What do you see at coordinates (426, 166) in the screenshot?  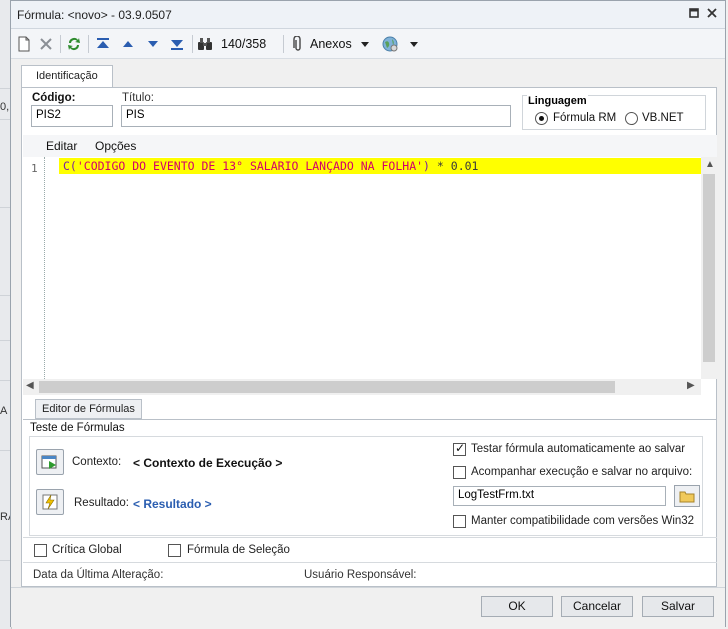 I see `code-close-paren: )` at bounding box center [426, 166].